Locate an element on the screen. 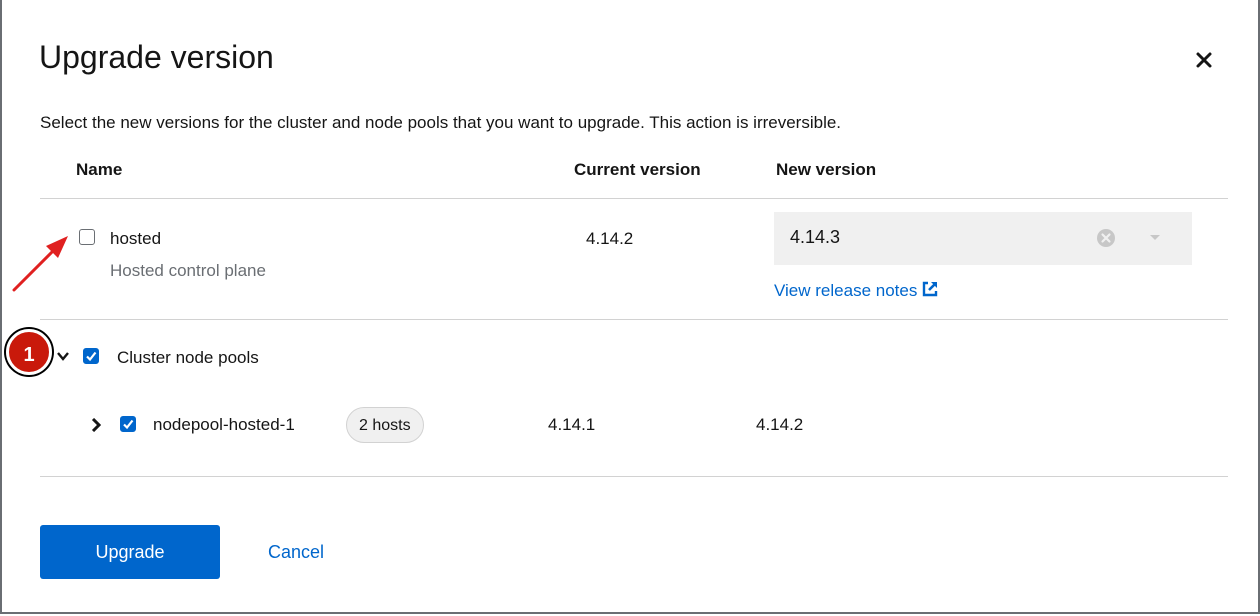 The image size is (1260, 616). close-button is located at coordinates (1204, 60).